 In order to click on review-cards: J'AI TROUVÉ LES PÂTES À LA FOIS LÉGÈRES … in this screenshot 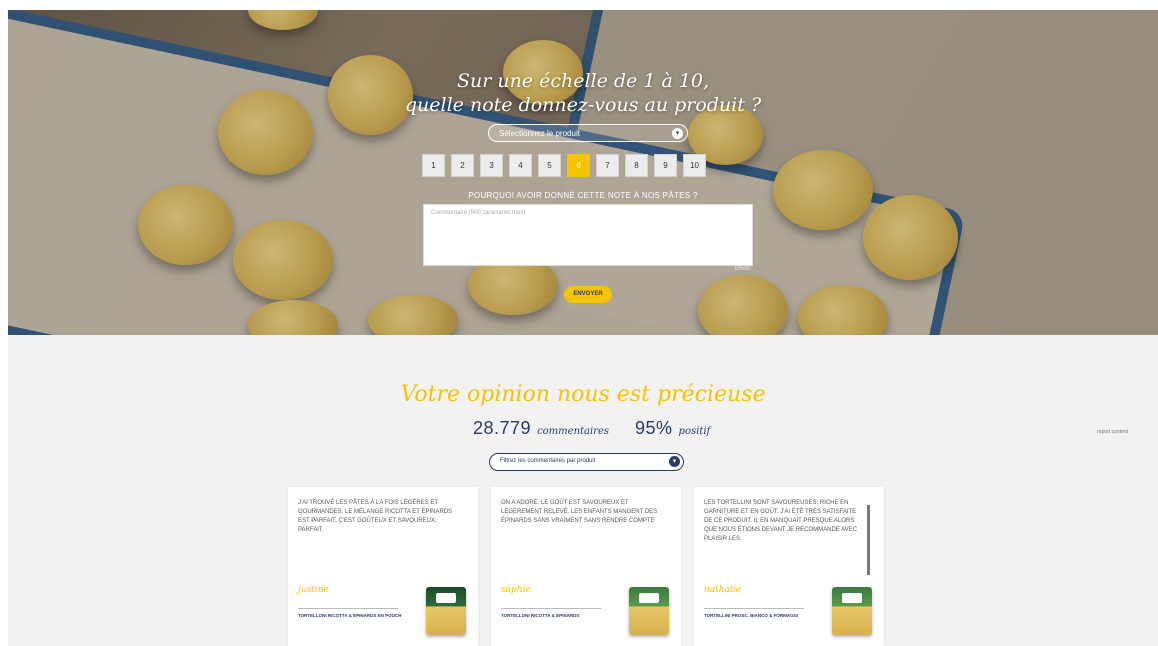, I will do `click(586, 566)`.